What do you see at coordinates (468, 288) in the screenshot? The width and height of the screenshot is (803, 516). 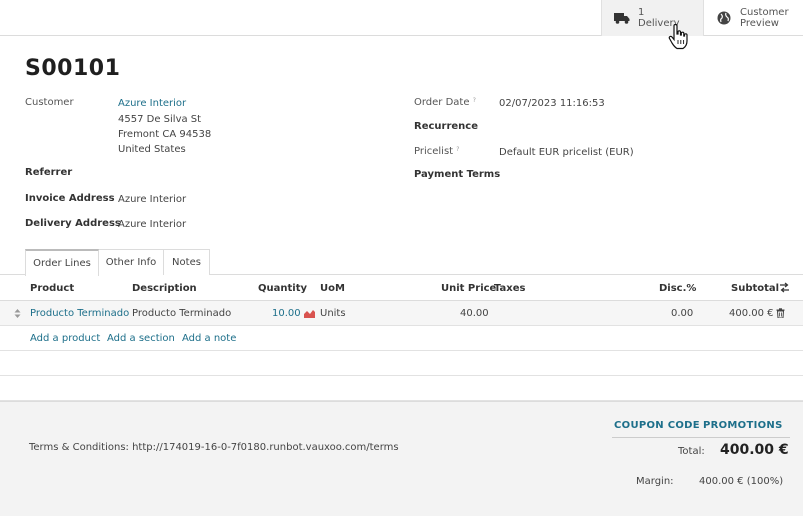 I see `col-unit-price: Unit Price` at bounding box center [468, 288].